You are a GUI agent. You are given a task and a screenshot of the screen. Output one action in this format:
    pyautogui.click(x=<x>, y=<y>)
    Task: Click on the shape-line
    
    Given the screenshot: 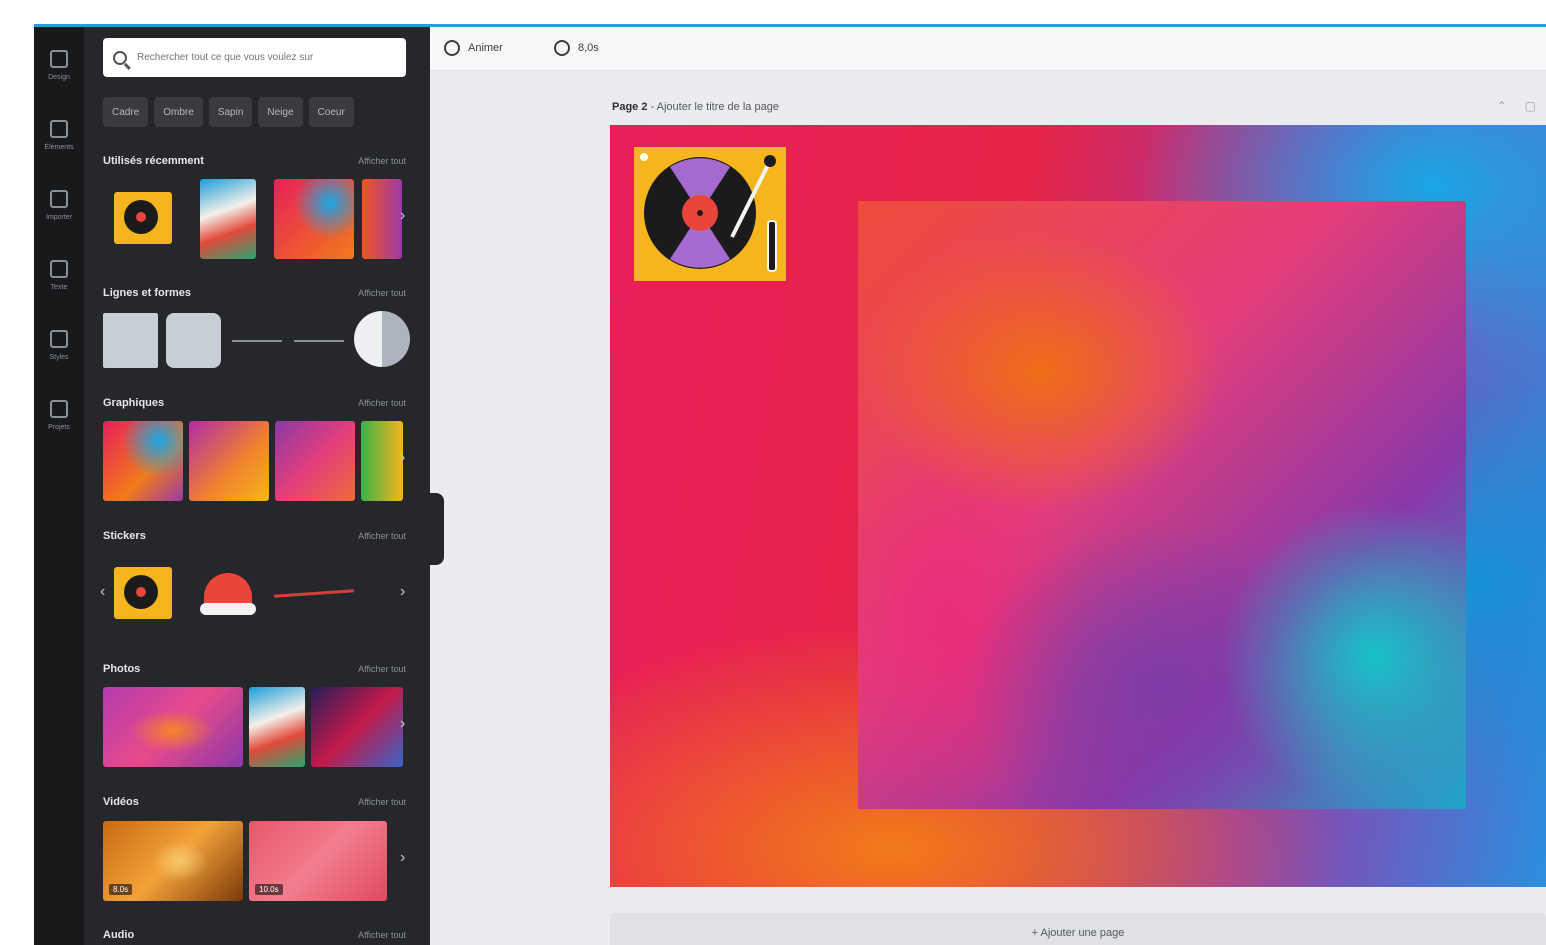 What is the action you would take?
    pyautogui.click(x=257, y=341)
    